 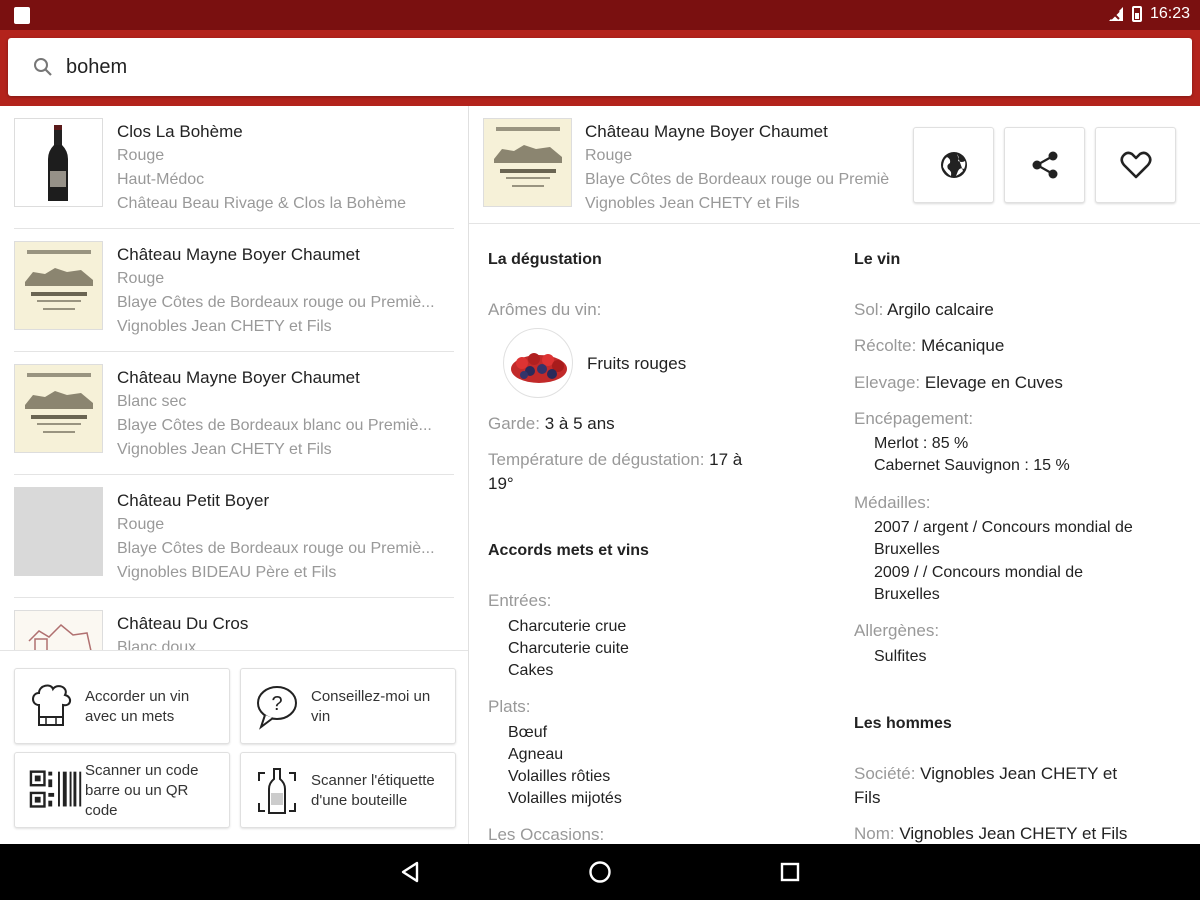 What do you see at coordinates (514, 423) in the screenshot?
I see `keep-label: Garde:` at bounding box center [514, 423].